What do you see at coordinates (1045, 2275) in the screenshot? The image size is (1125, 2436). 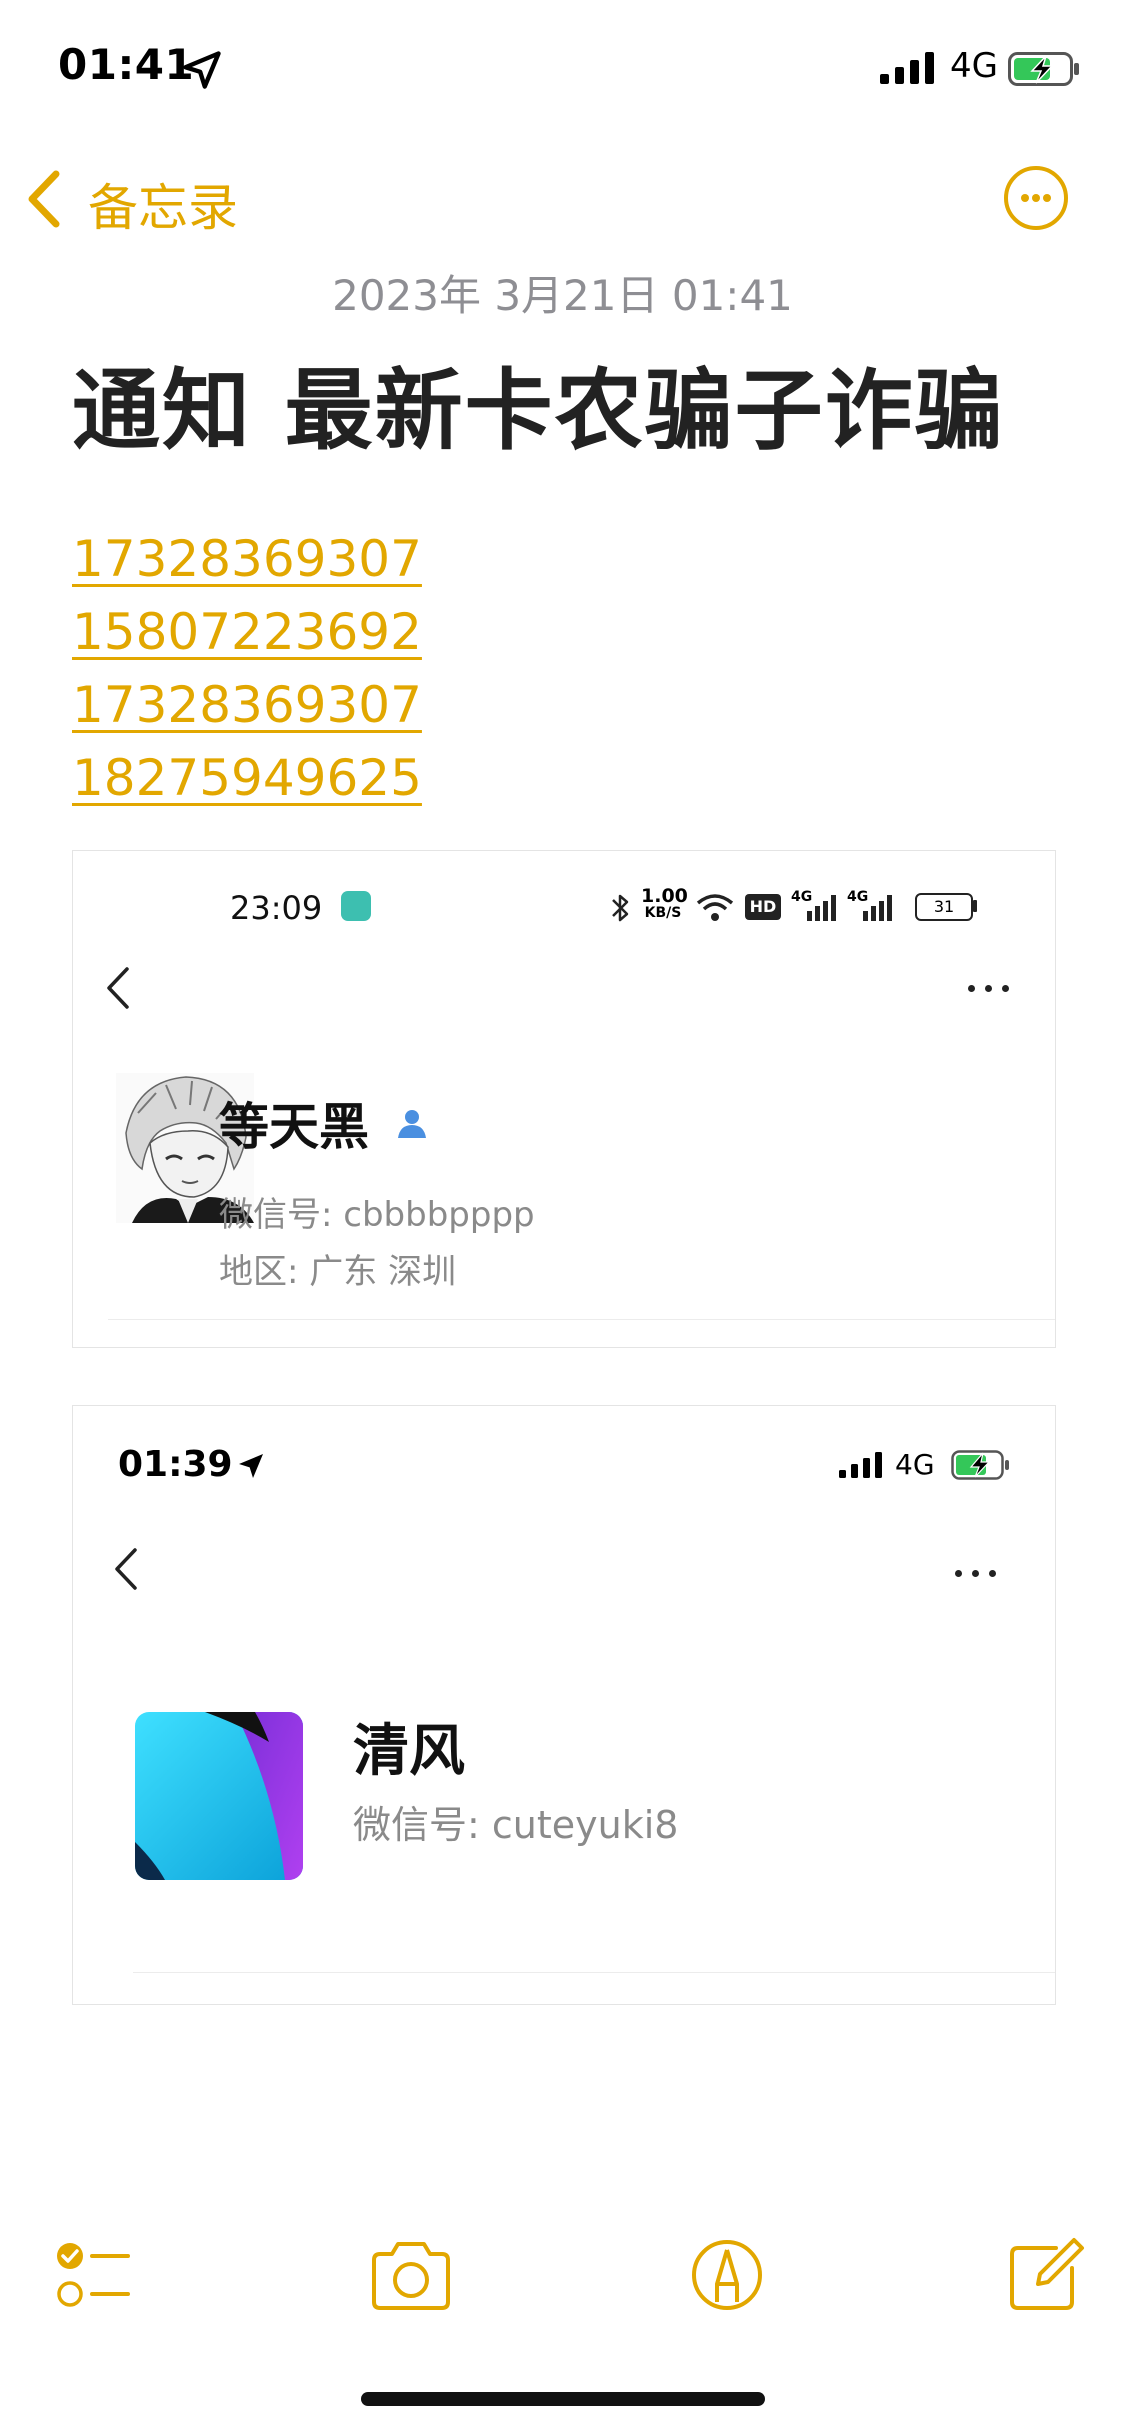 I see `compose-icon` at bounding box center [1045, 2275].